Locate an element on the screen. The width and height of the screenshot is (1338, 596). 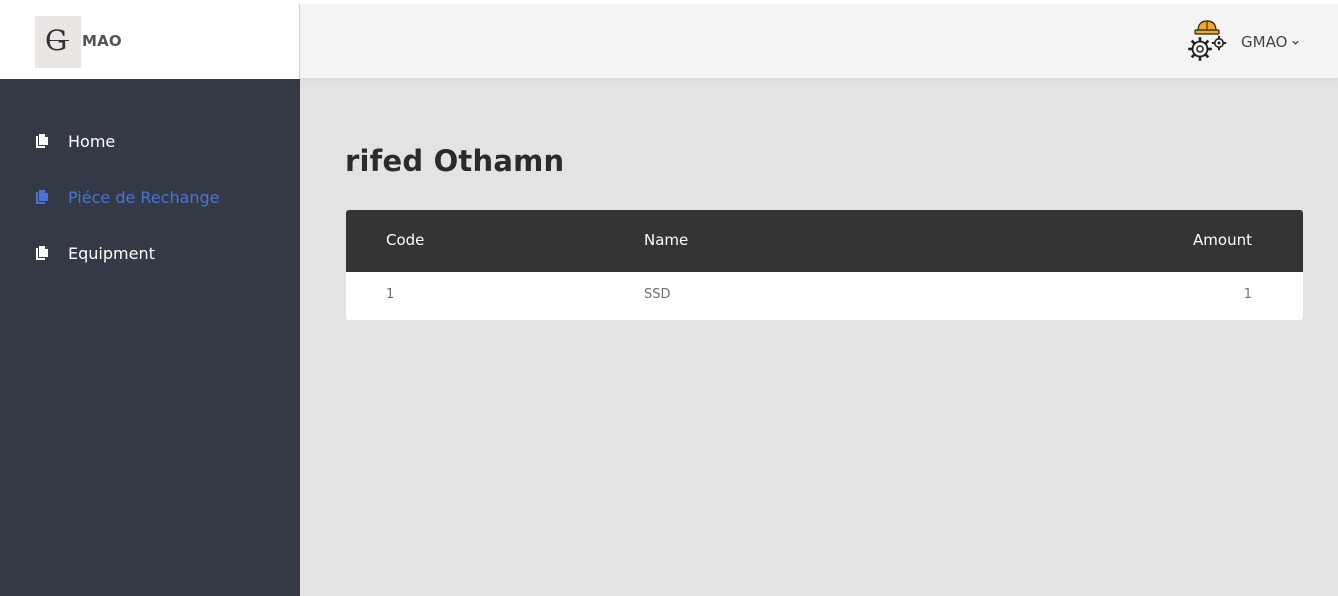
brand-logo-letter: G is located at coordinates (56, 40).